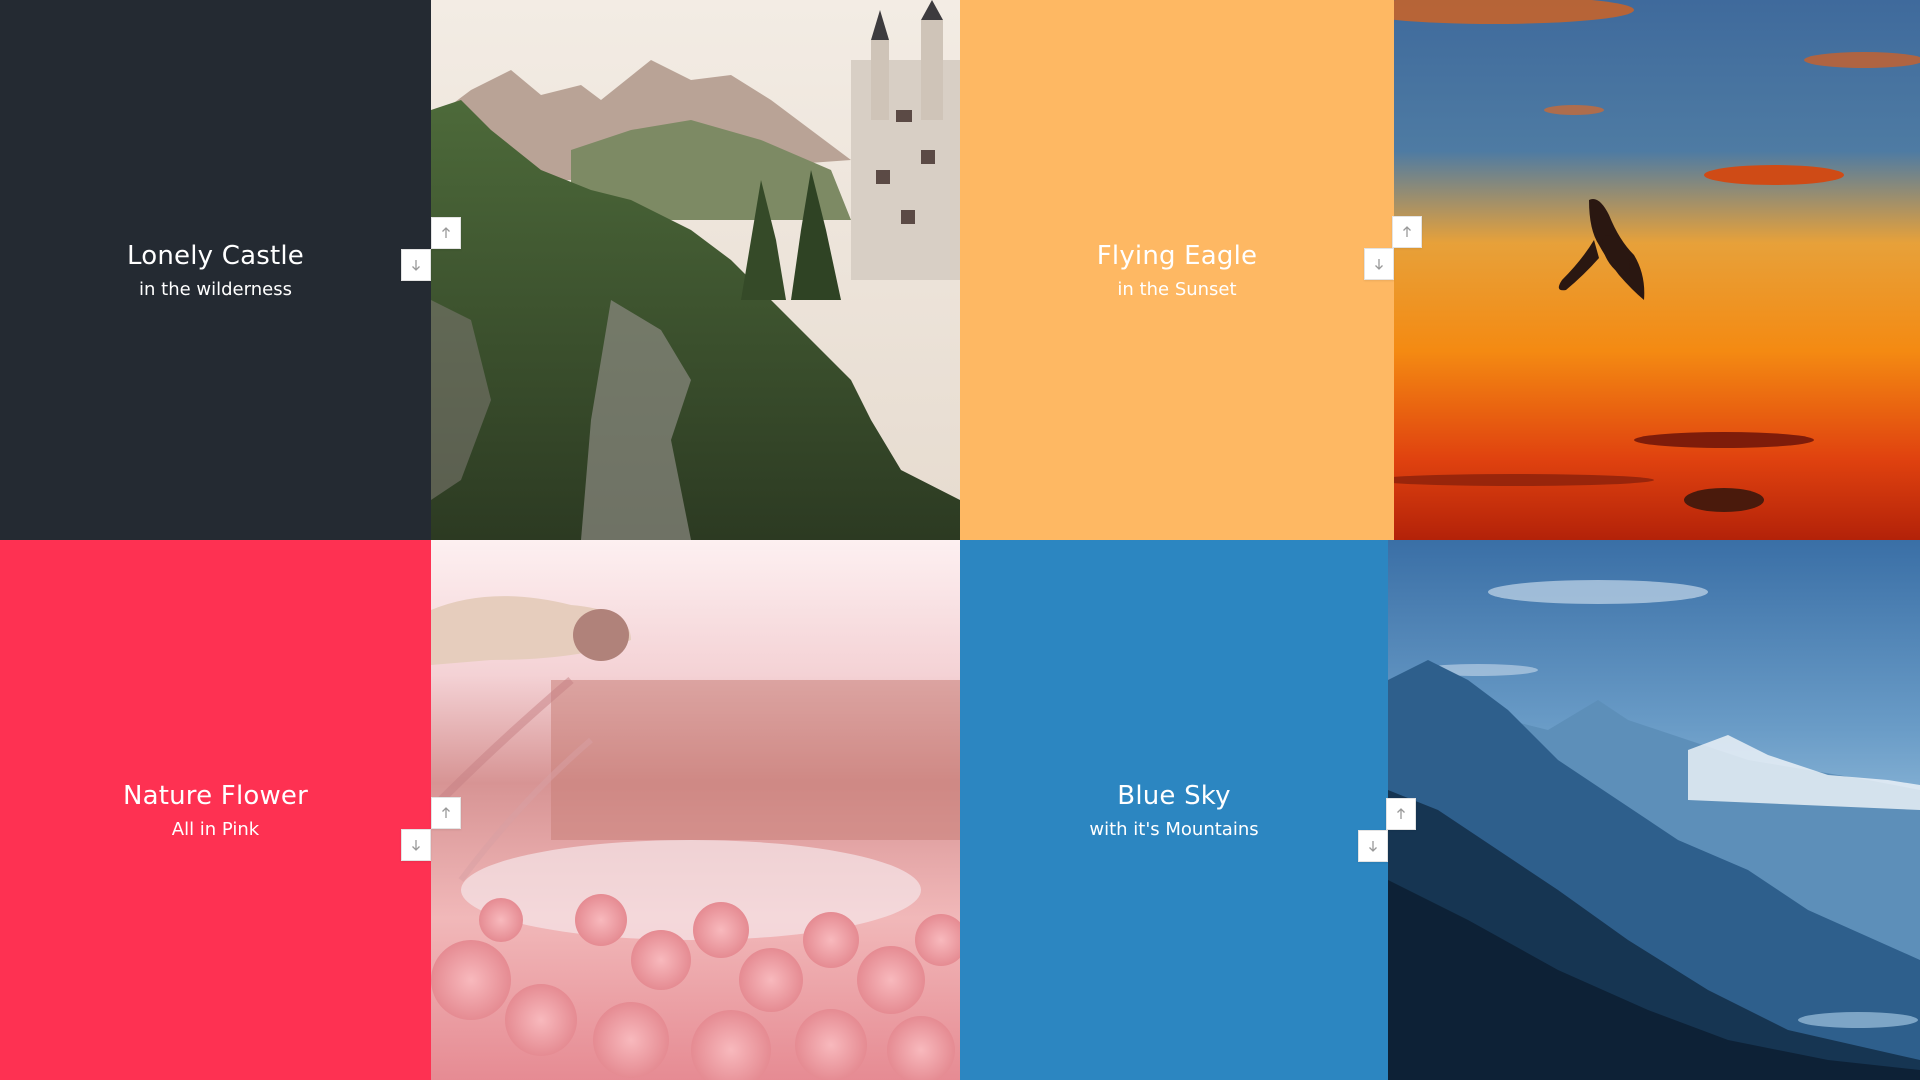 The image size is (1920, 1080). I want to click on tile-blue-sky-panel: Blue Sky with it's Mountains, so click(1174, 810).